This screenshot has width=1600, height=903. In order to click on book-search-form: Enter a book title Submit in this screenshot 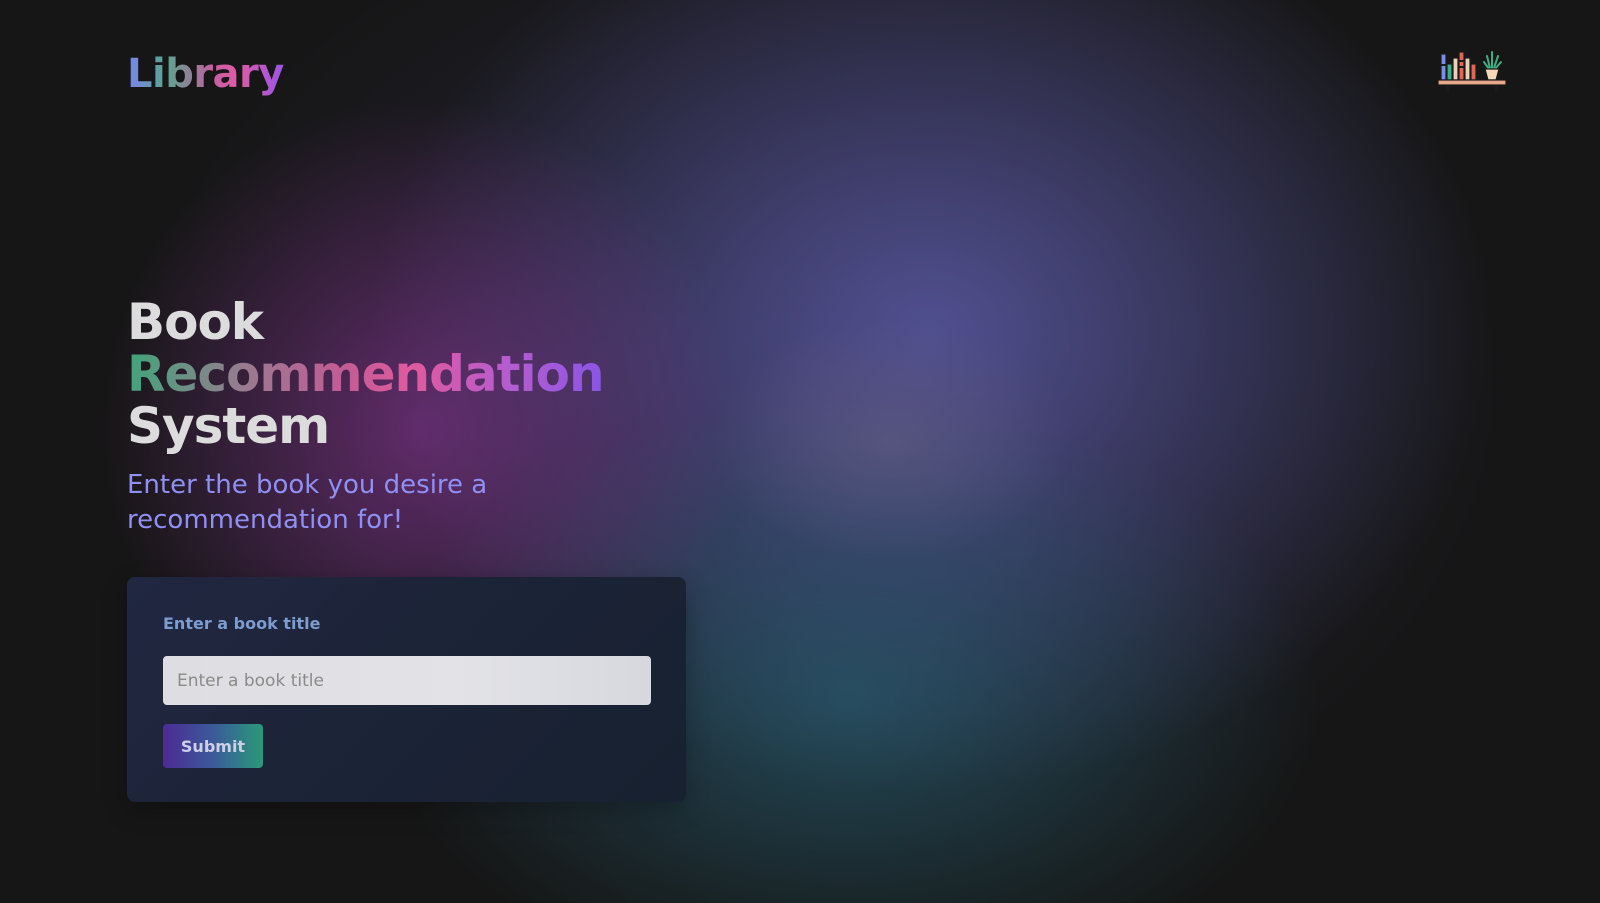, I will do `click(406, 689)`.